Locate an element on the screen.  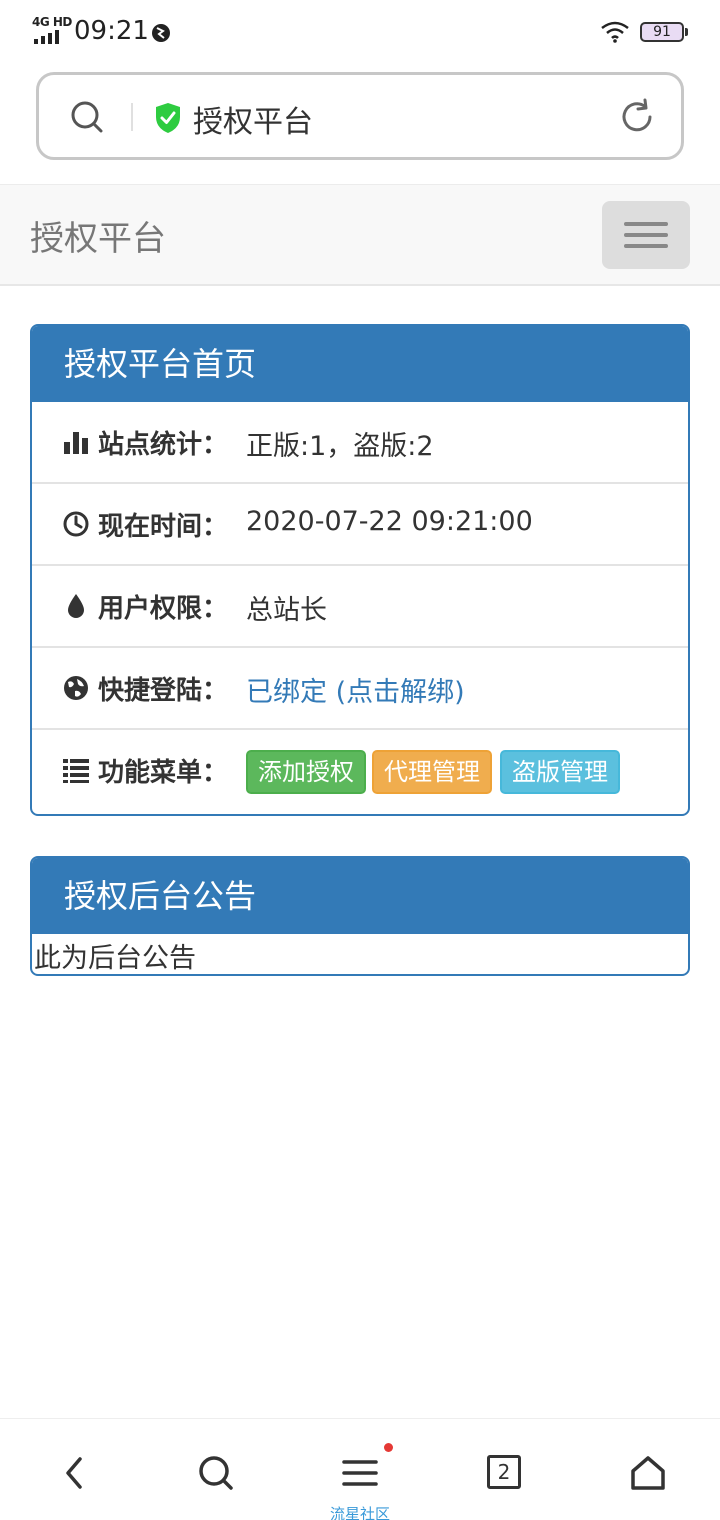
status-bar: 4G HD 09:21 91 is located at coordinates (360, 33).